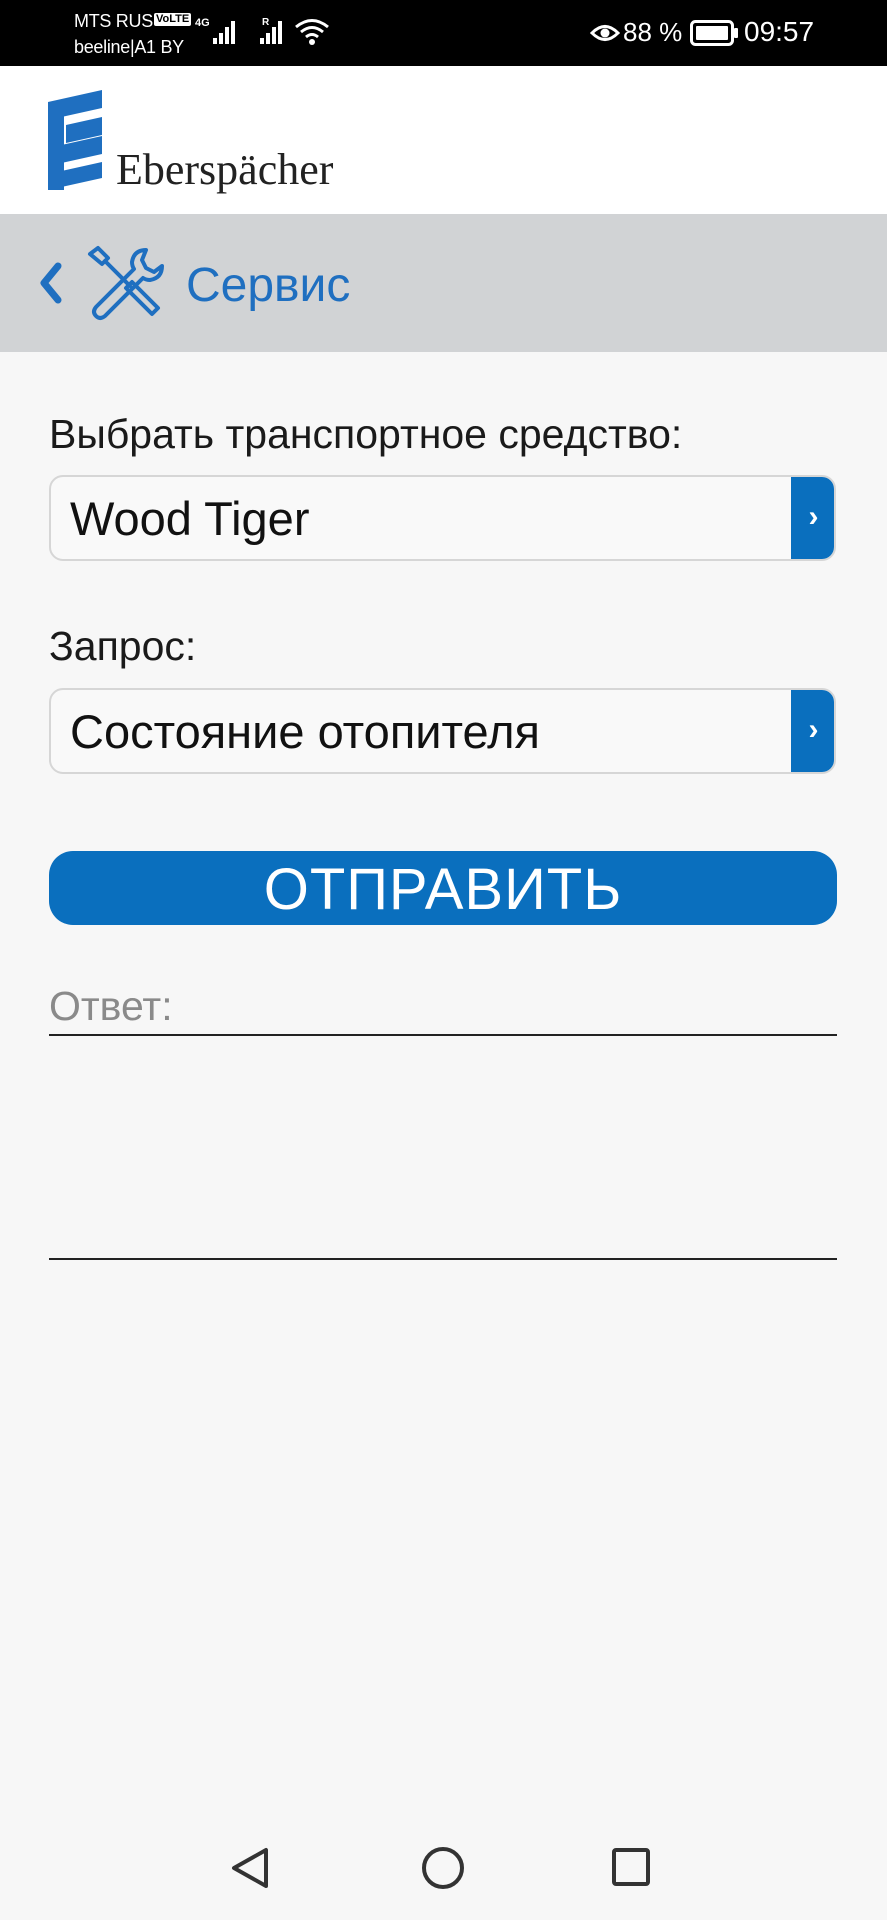 Image resolution: width=887 pixels, height=1920 pixels. I want to click on back-button, so click(52, 283).